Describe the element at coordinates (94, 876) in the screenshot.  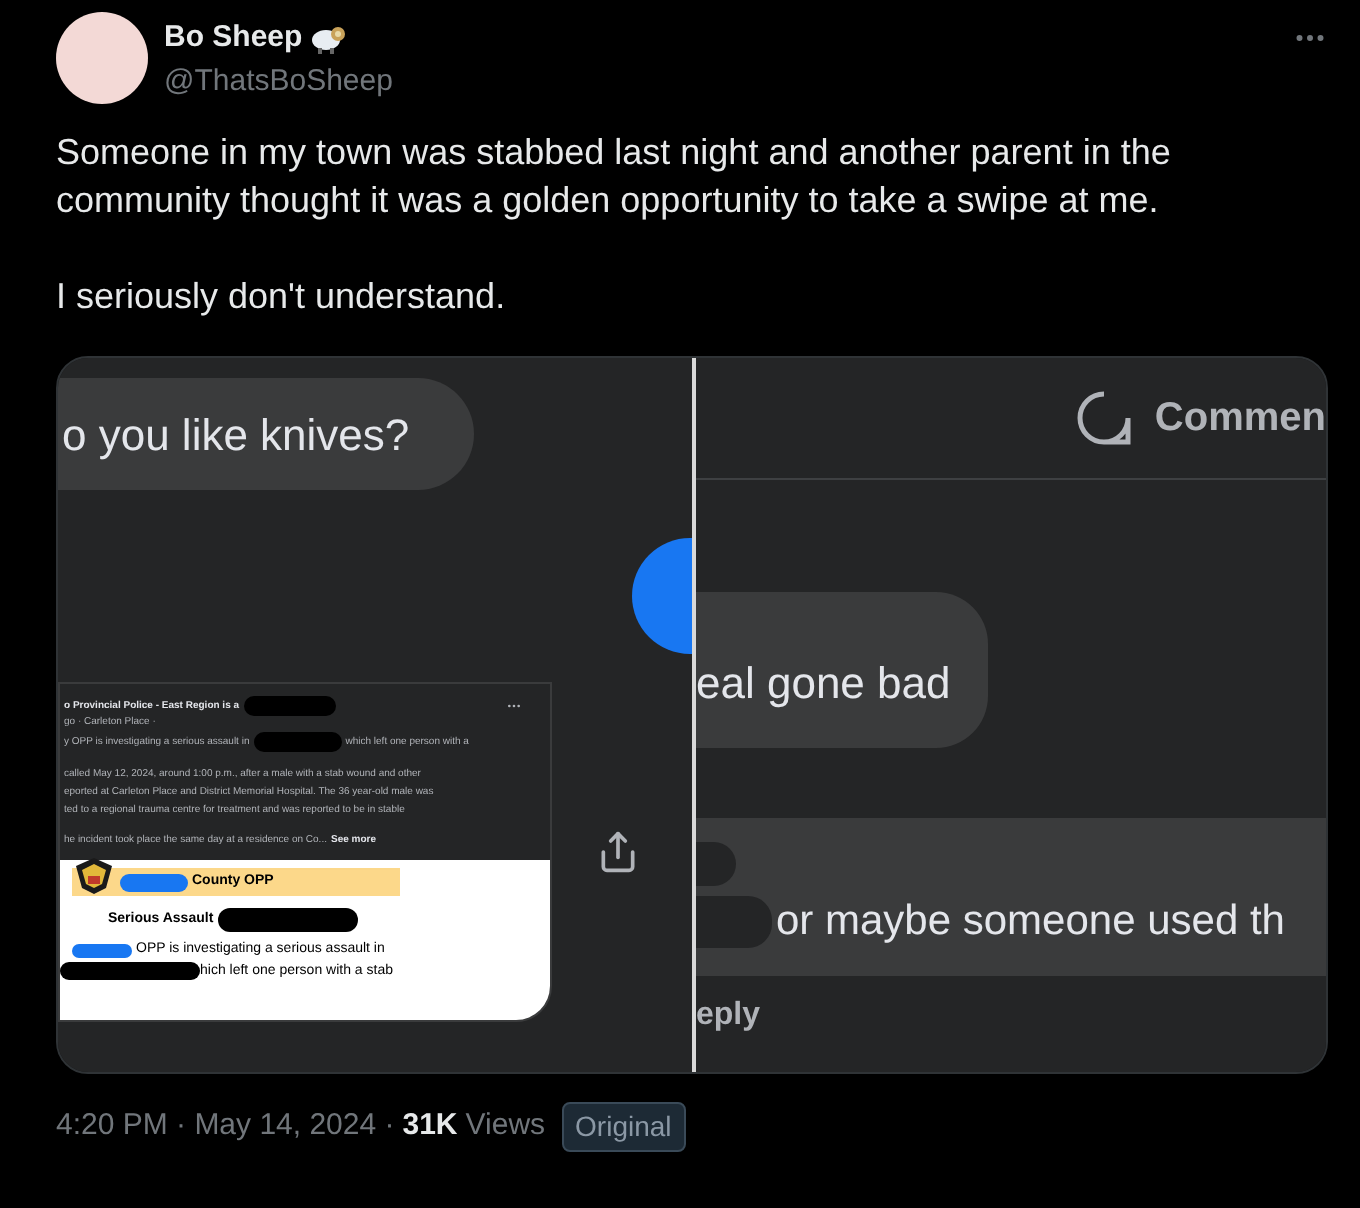
I see `shield-logo-icon` at that location.